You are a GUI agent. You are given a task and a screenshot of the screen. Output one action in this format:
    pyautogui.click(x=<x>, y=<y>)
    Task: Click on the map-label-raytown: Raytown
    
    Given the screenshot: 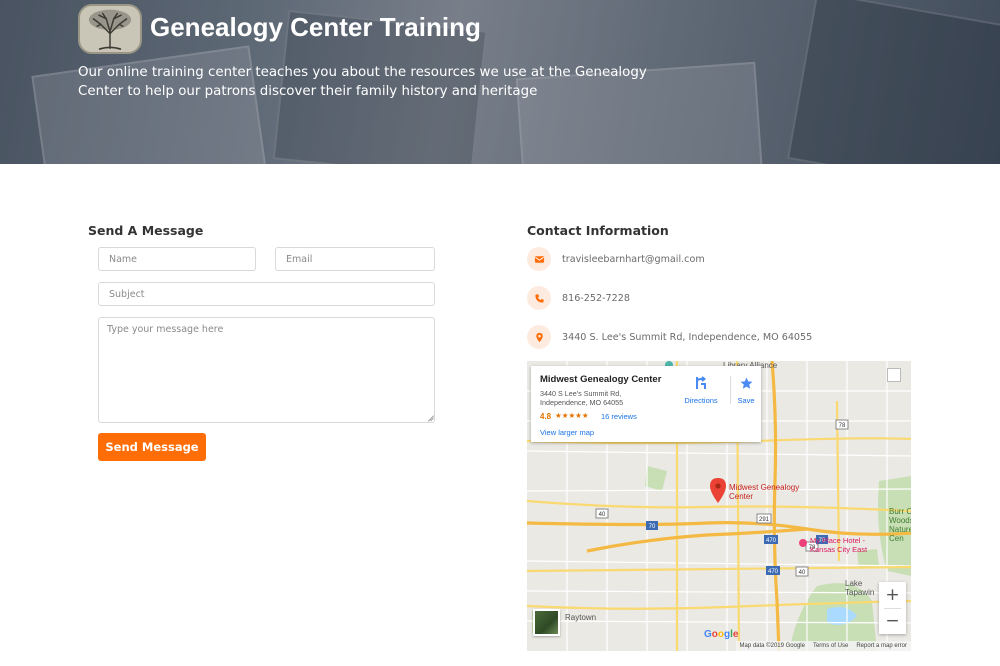 What is the action you would take?
    pyautogui.click(x=581, y=617)
    